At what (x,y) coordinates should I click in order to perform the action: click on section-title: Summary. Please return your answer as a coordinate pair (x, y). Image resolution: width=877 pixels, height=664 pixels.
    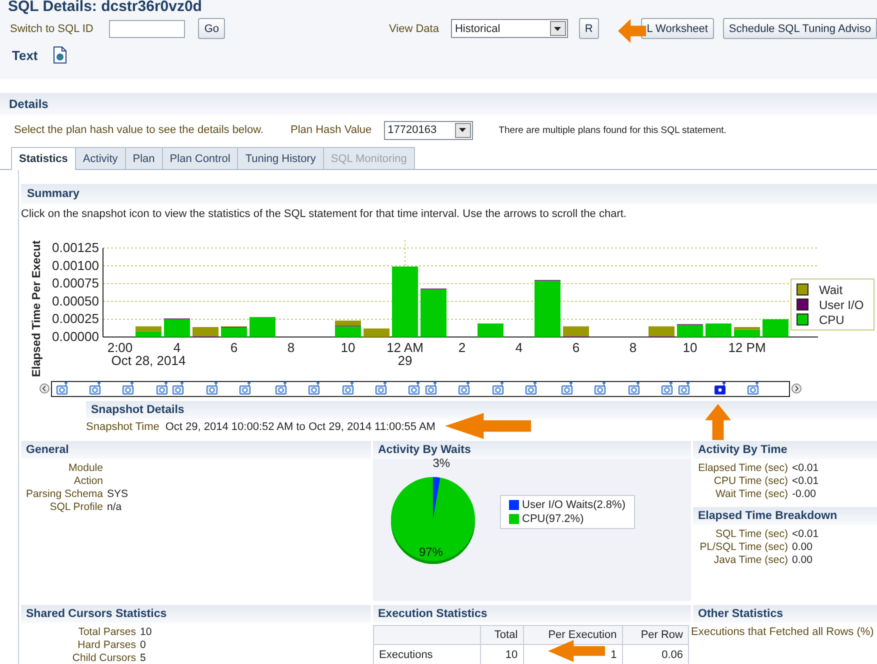
    Looking at the image, I should click on (53, 194).